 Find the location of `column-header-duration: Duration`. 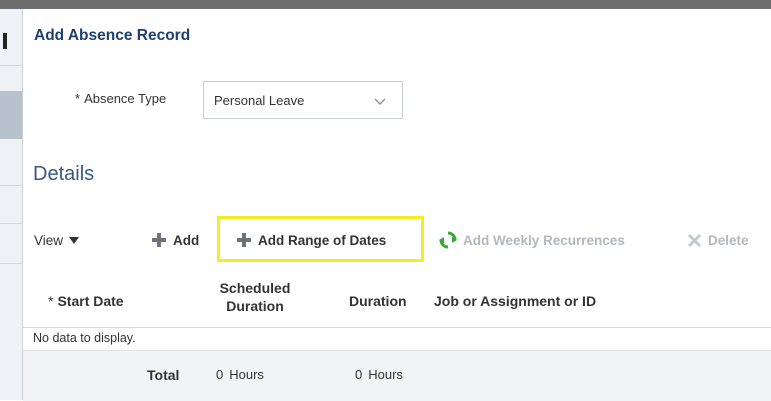

column-header-duration: Duration is located at coordinates (378, 301).